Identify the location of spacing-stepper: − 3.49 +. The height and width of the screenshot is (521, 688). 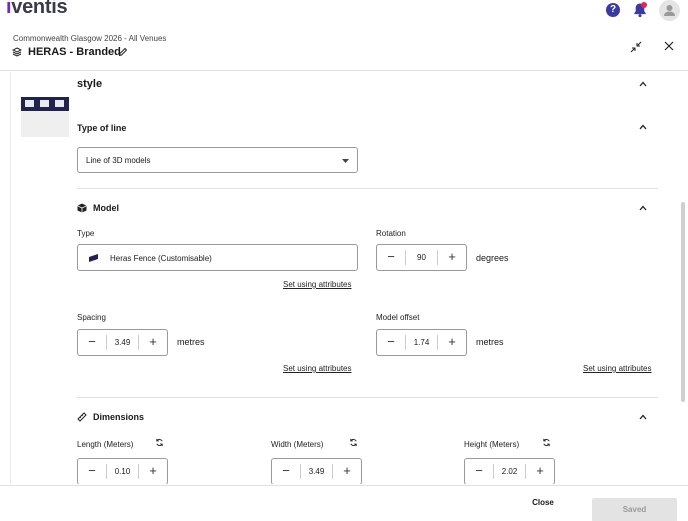
(122, 342).